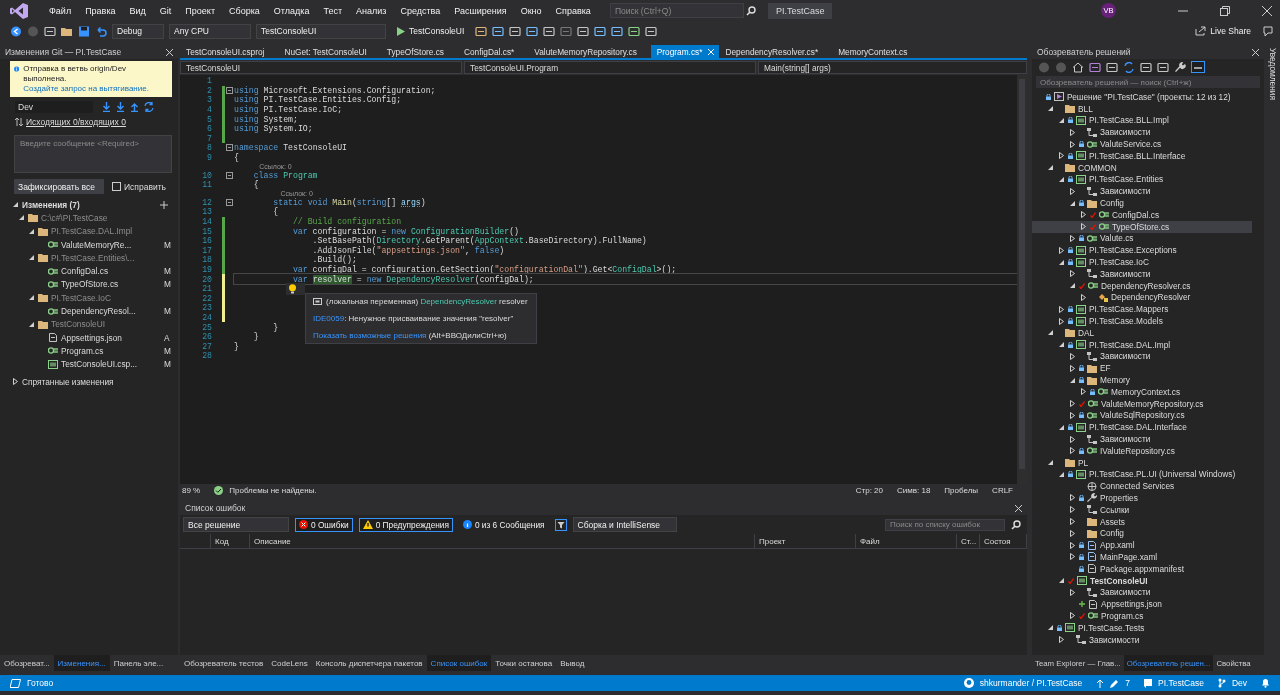 The image size is (1280, 695). What do you see at coordinates (369, 663) in the screenshot?
I see `panel-tab: Консоль диспетчера пакетов` at bounding box center [369, 663].